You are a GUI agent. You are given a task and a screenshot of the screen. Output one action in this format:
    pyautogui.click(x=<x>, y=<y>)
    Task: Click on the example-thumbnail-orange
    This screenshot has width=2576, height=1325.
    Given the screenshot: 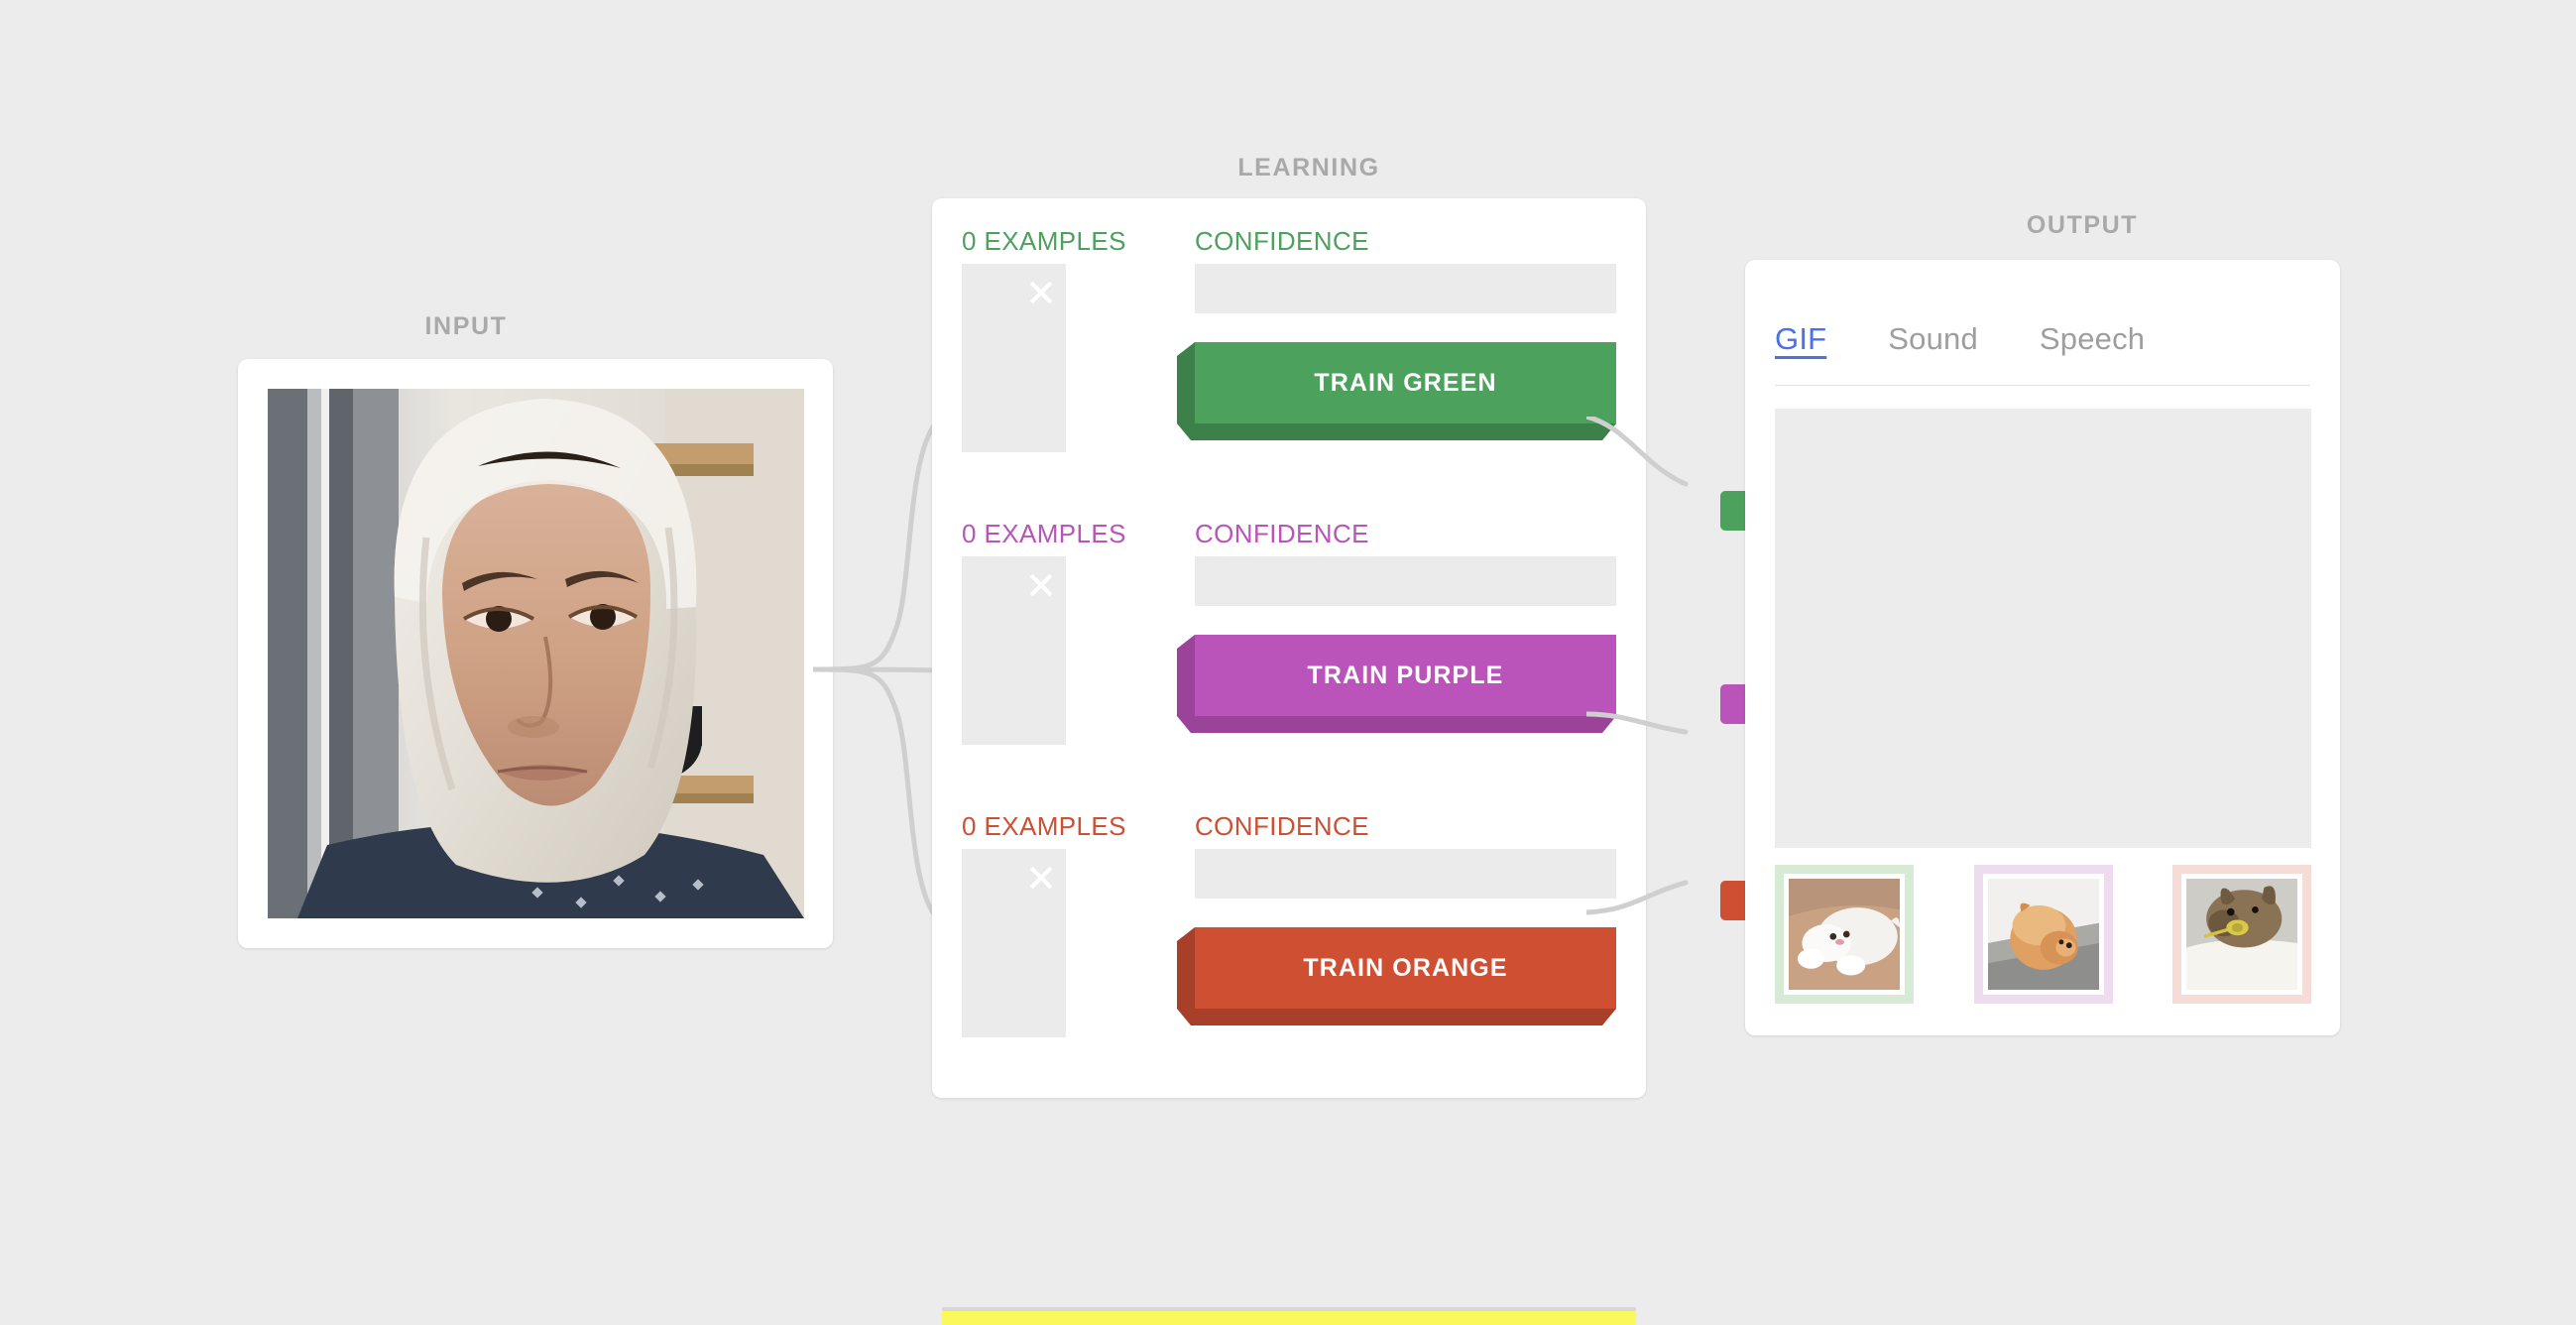 What is the action you would take?
    pyautogui.click(x=1014, y=943)
    